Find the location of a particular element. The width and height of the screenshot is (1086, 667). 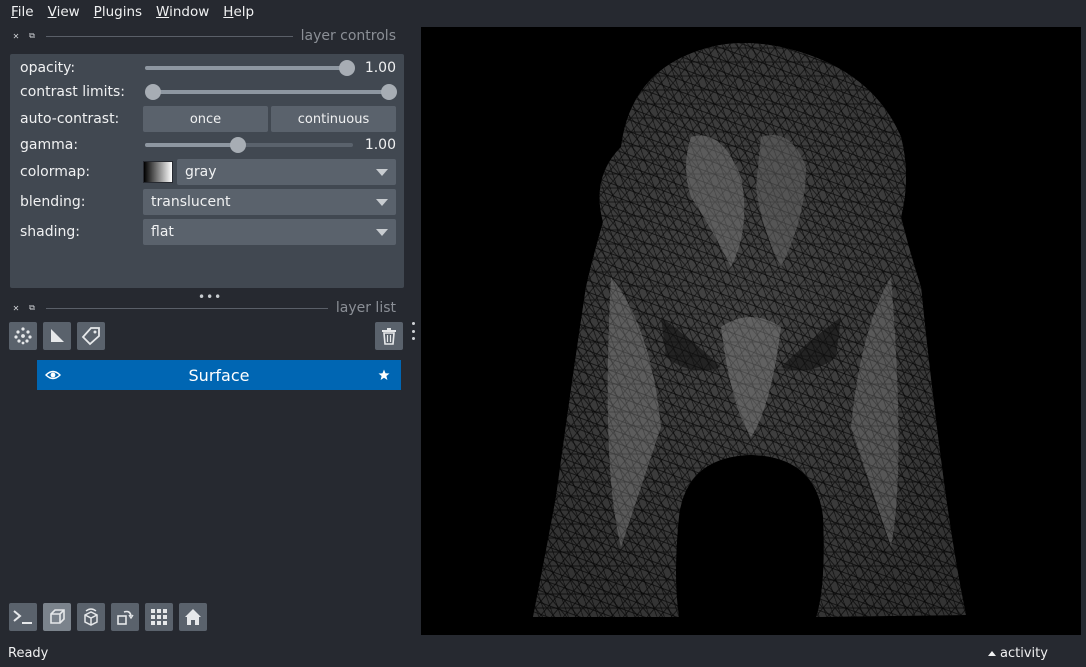

menu-plugins: Plugins is located at coordinates (118, 12).